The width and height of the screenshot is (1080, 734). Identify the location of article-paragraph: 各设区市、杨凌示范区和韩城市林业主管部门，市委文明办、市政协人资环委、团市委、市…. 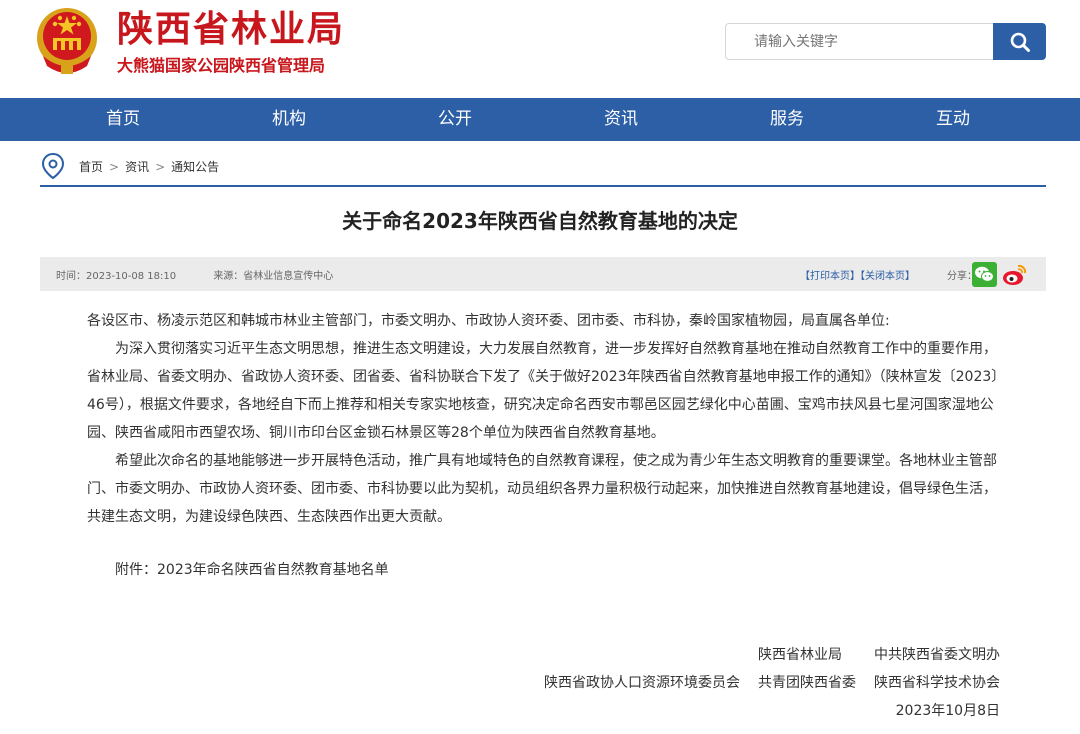
(488, 321).